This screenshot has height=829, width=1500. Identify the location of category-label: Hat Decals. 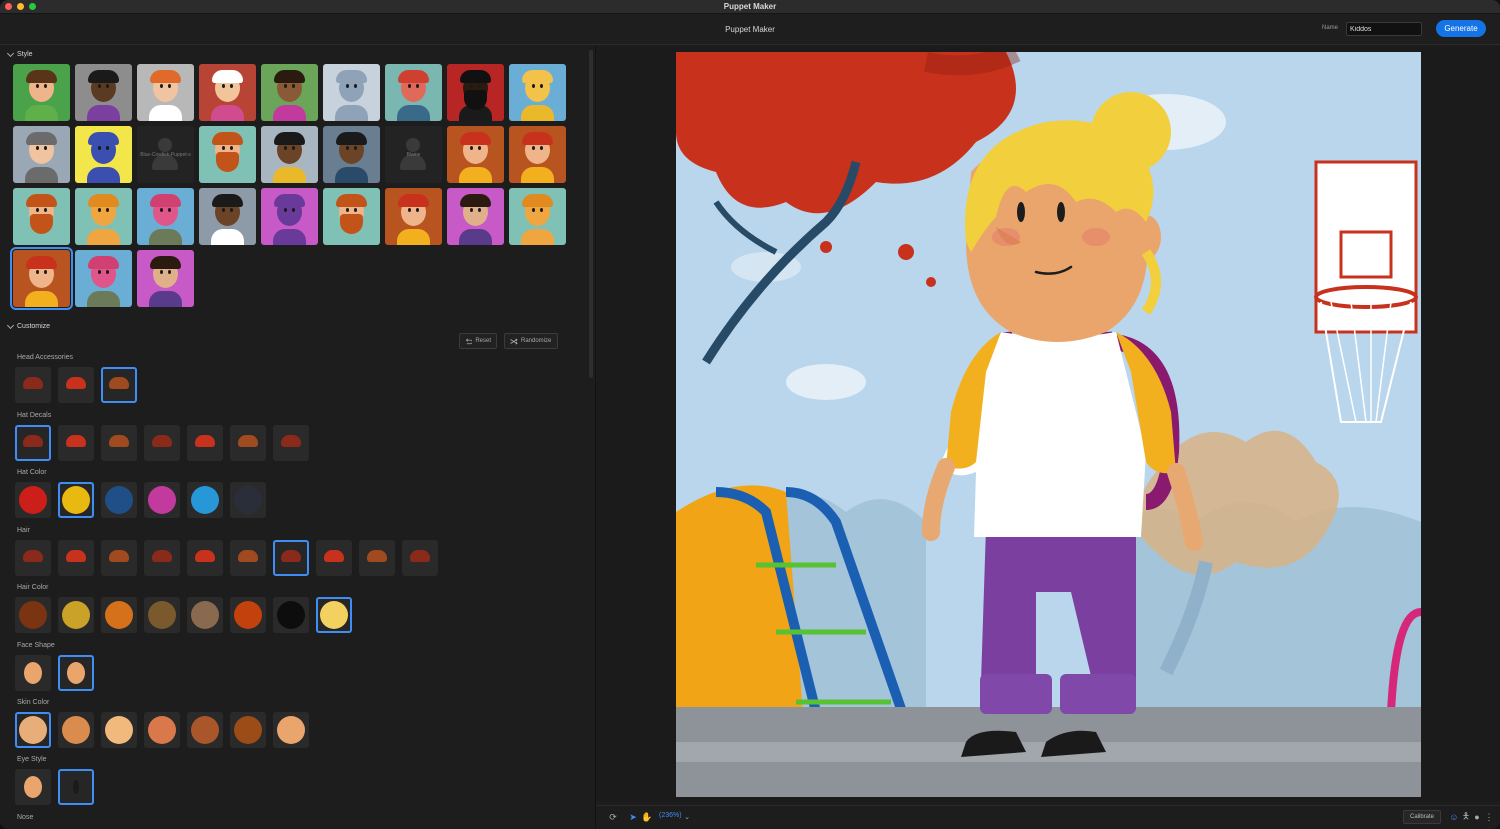
(34, 415).